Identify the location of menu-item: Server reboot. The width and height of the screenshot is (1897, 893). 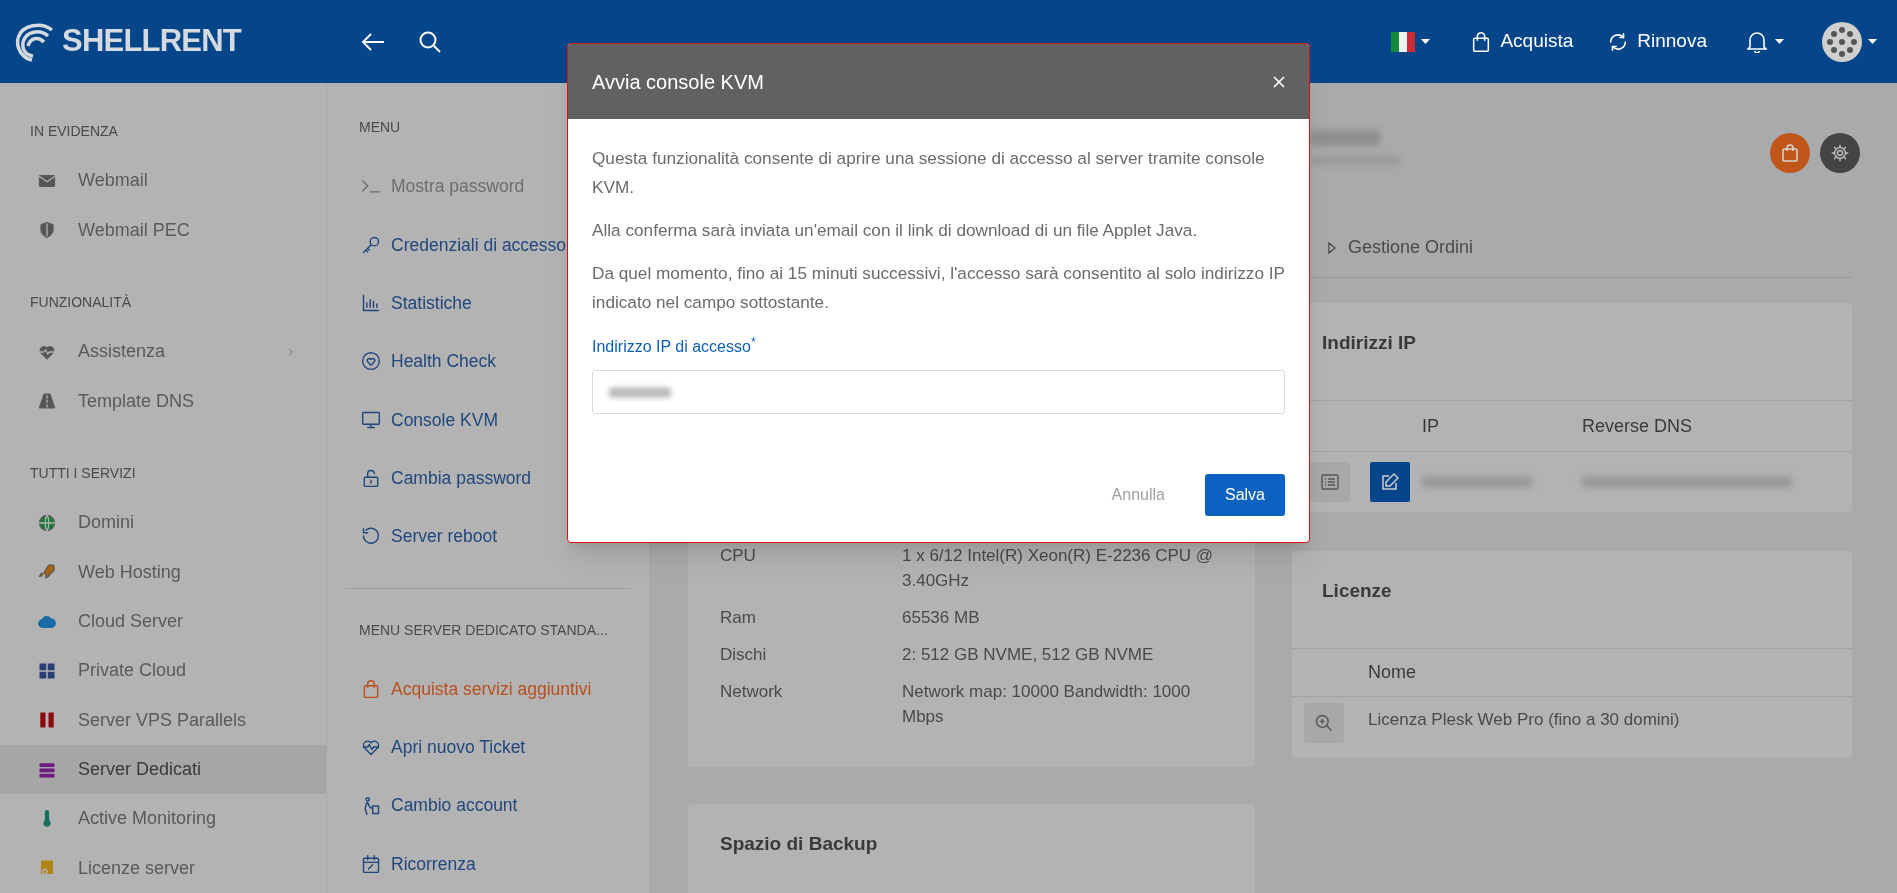
(488, 536).